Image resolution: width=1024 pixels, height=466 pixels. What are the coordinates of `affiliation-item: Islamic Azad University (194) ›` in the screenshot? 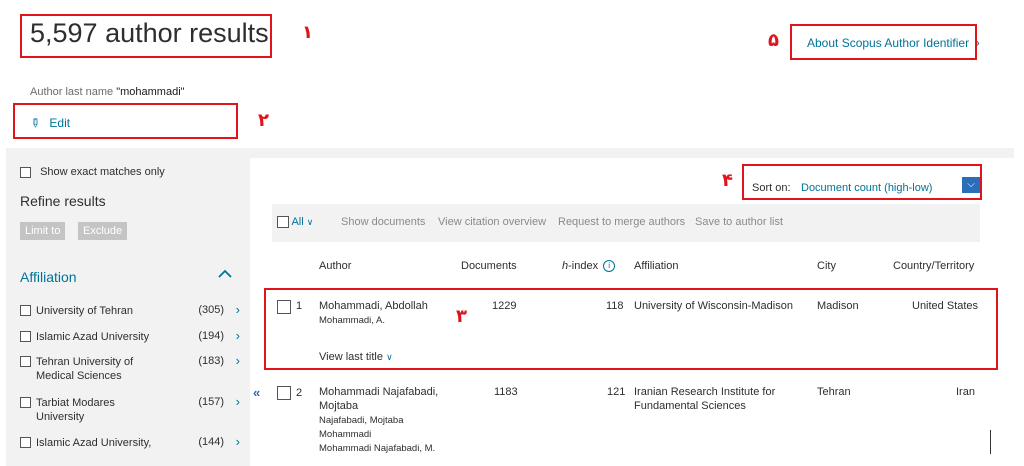 It's located at (134, 336).